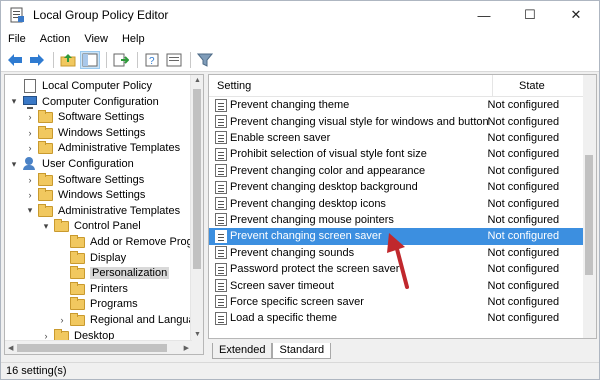 This screenshot has height=380, width=600. What do you see at coordinates (71, 164) in the screenshot?
I see `tree-item: ▾ User Configuration` at bounding box center [71, 164].